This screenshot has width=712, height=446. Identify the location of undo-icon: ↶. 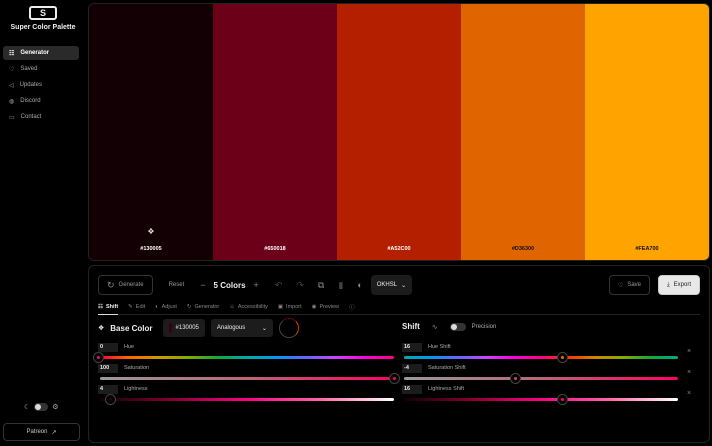
(279, 285).